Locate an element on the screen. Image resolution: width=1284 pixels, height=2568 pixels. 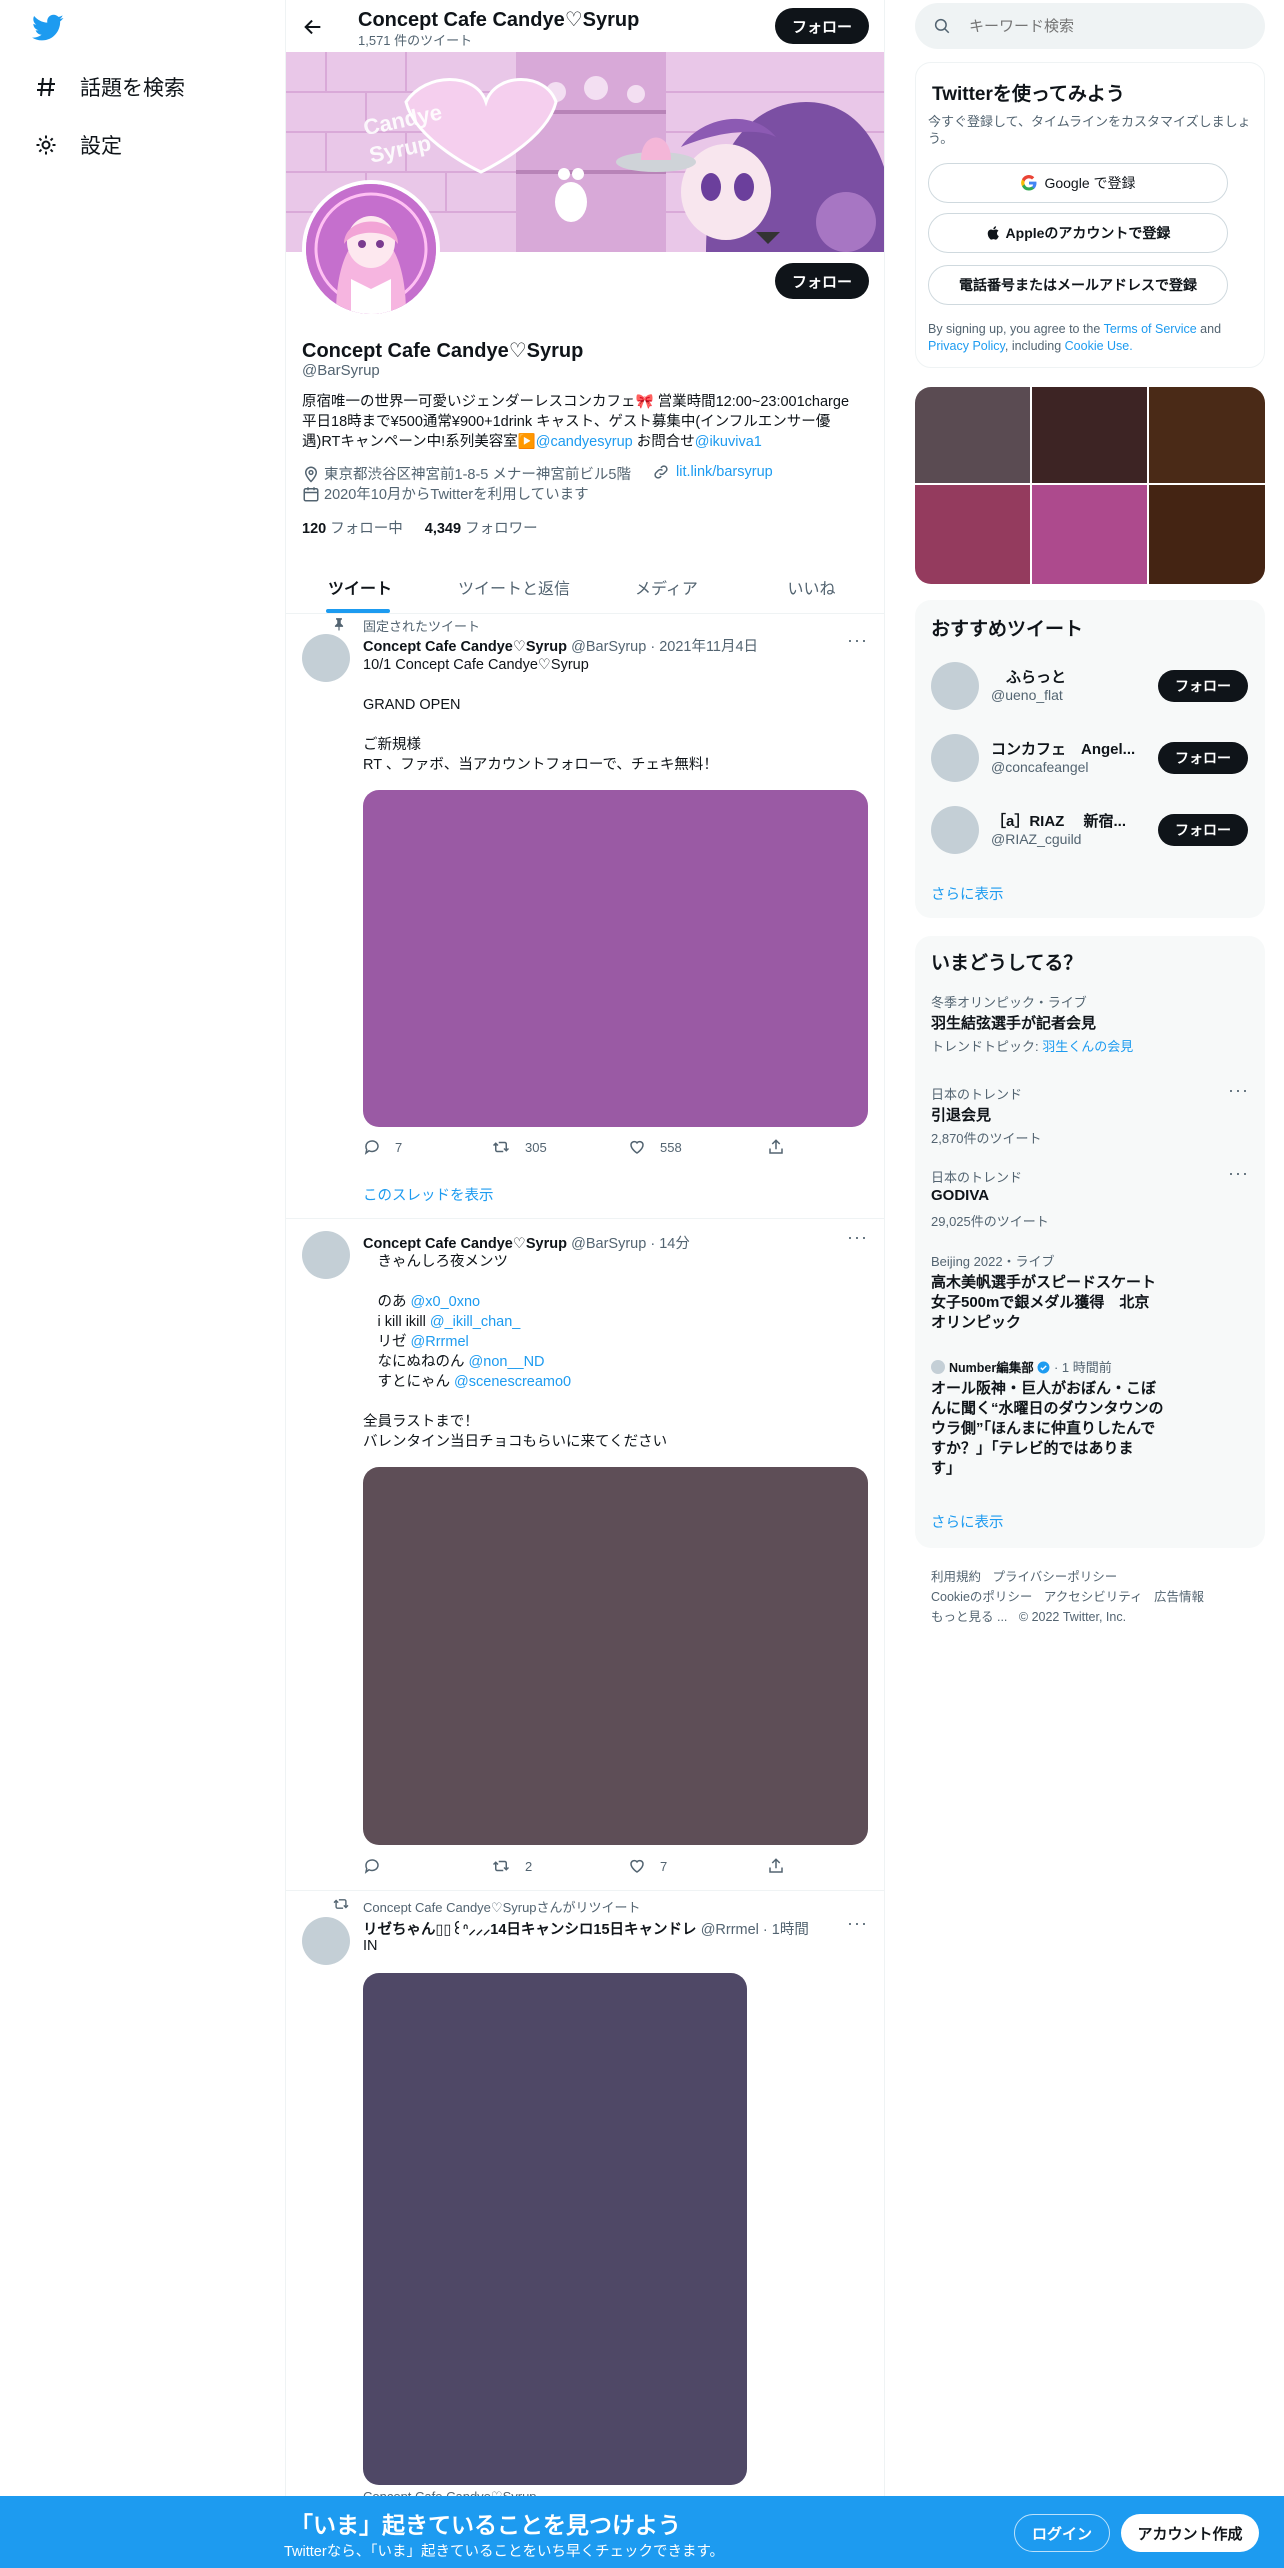
recommended-user: ふらっと @ueno_flat フォロー is located at coordinates (1090, 692).